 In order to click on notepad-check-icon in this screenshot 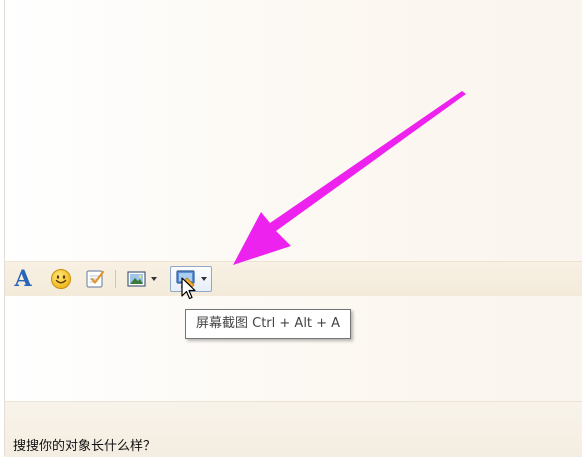, I will do `click(95, 279)`.